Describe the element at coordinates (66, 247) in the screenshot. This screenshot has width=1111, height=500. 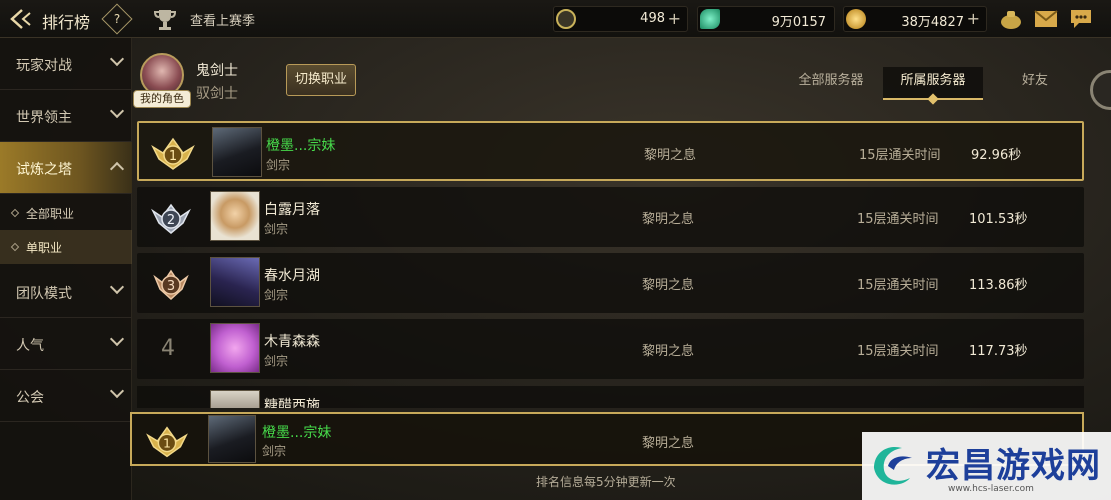
I see `sidebar-subitem-single-class: 单职业` at that location.